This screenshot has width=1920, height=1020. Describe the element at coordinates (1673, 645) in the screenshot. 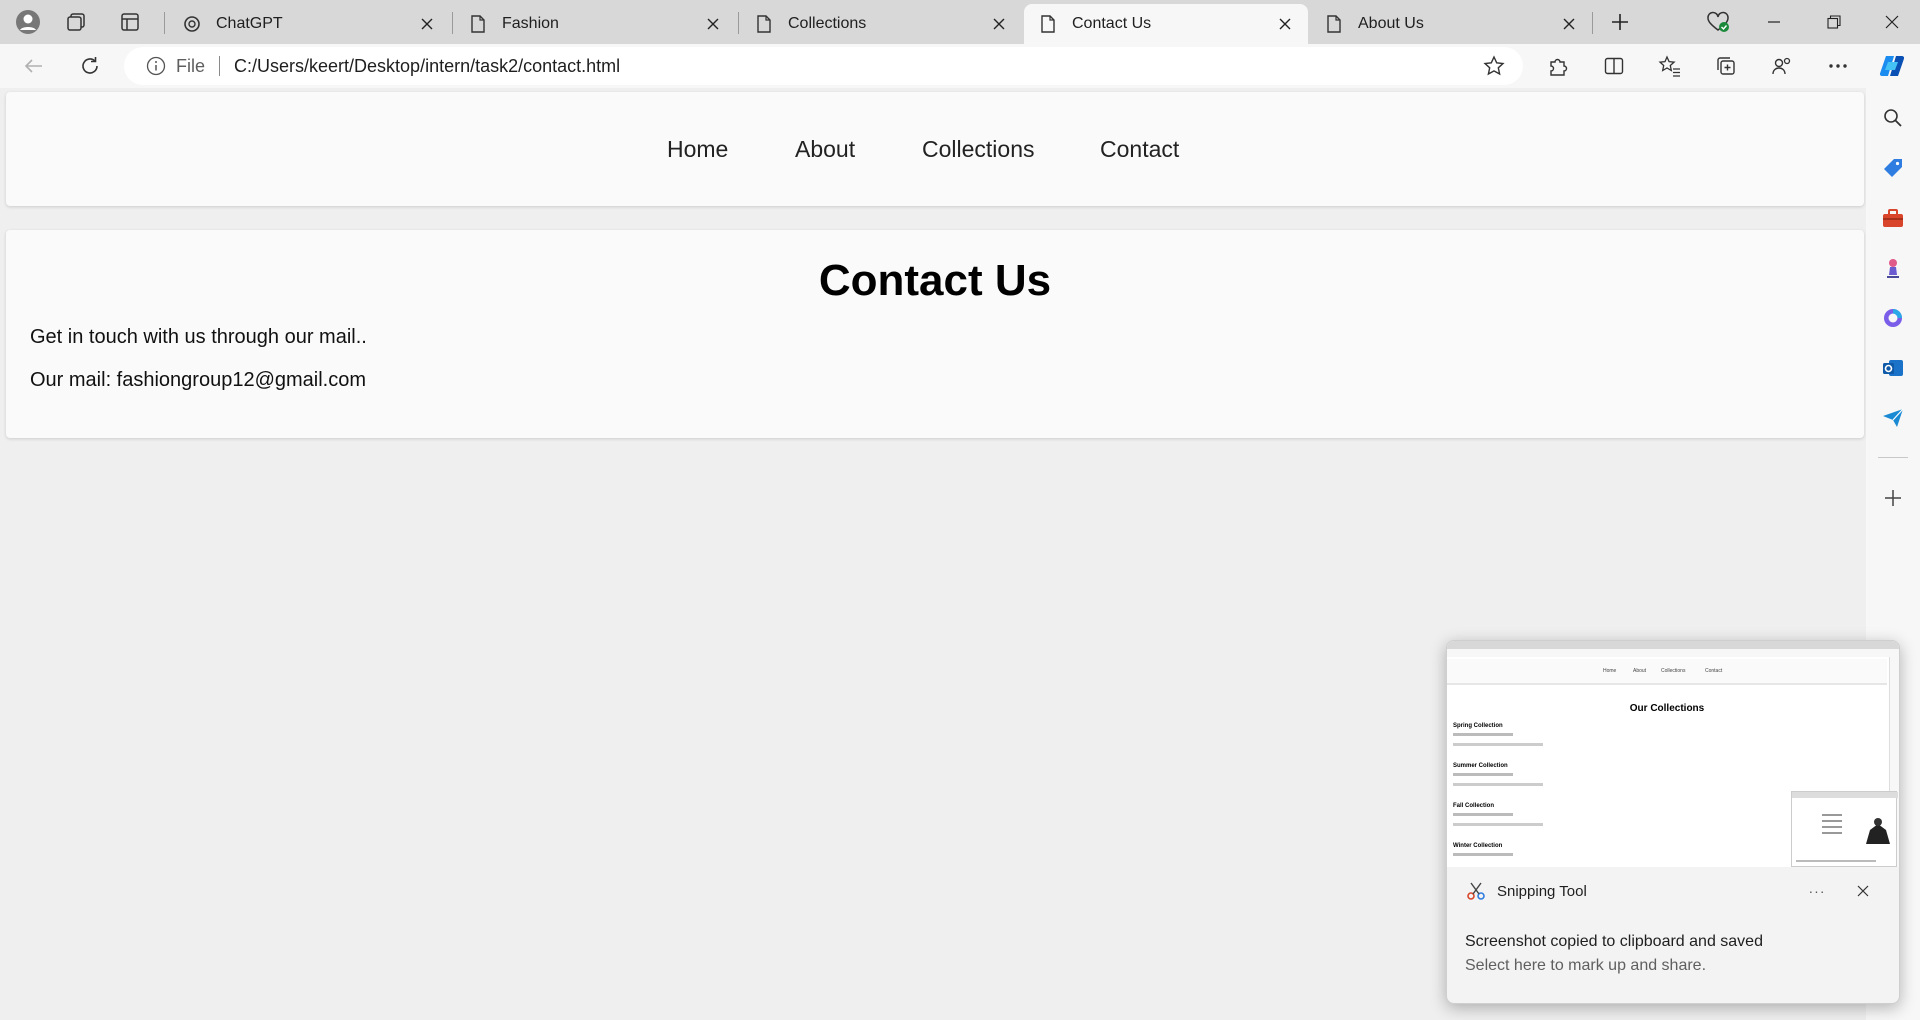

I see `preview-tabstrip` at that location.